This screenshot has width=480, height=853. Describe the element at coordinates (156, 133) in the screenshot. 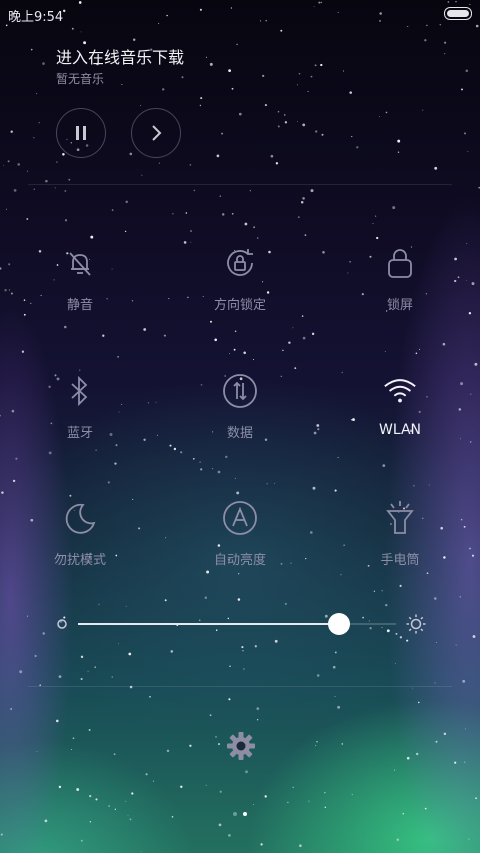

I see `next-button` at that location.